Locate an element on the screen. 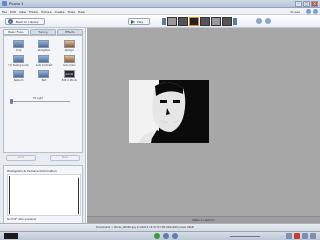 The width and height of the screenshot is (320, 240). retouch-button: Retouch is located at coordinates (18, 76).